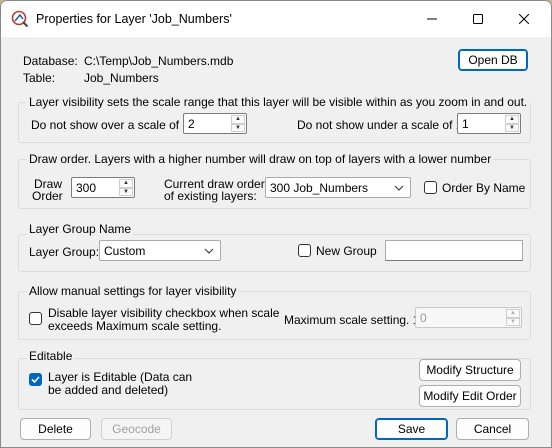 This screenshot has height=448, width=552. What do you see at coordinates (103, 187) in the screenshot?
I see `draw-order-spinner: 300 ▲ ▼` at bounding box center [103, 187].